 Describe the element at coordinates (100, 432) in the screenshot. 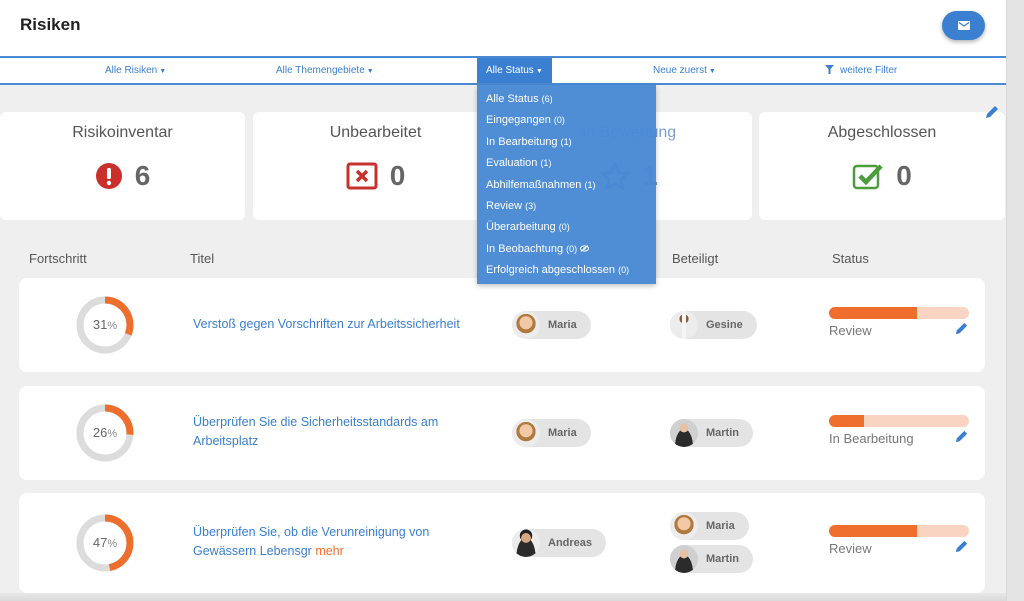

I see `progress-value: 26` at that location.